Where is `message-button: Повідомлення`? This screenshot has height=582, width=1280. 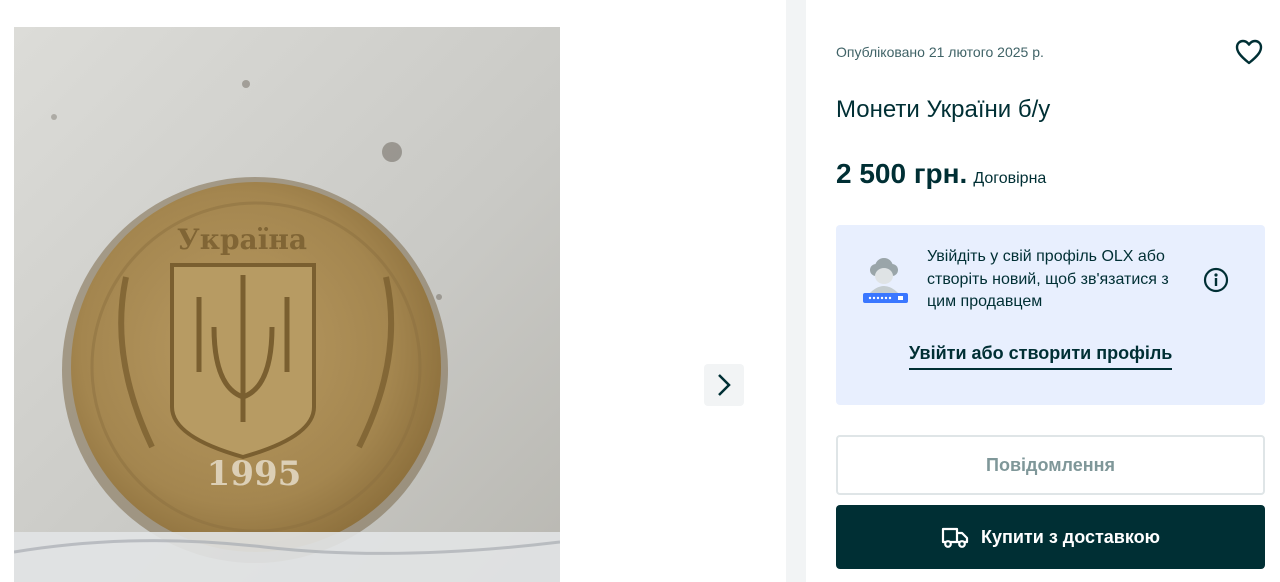
message-button: Повідомлення is located at coordinates (1050, 465).